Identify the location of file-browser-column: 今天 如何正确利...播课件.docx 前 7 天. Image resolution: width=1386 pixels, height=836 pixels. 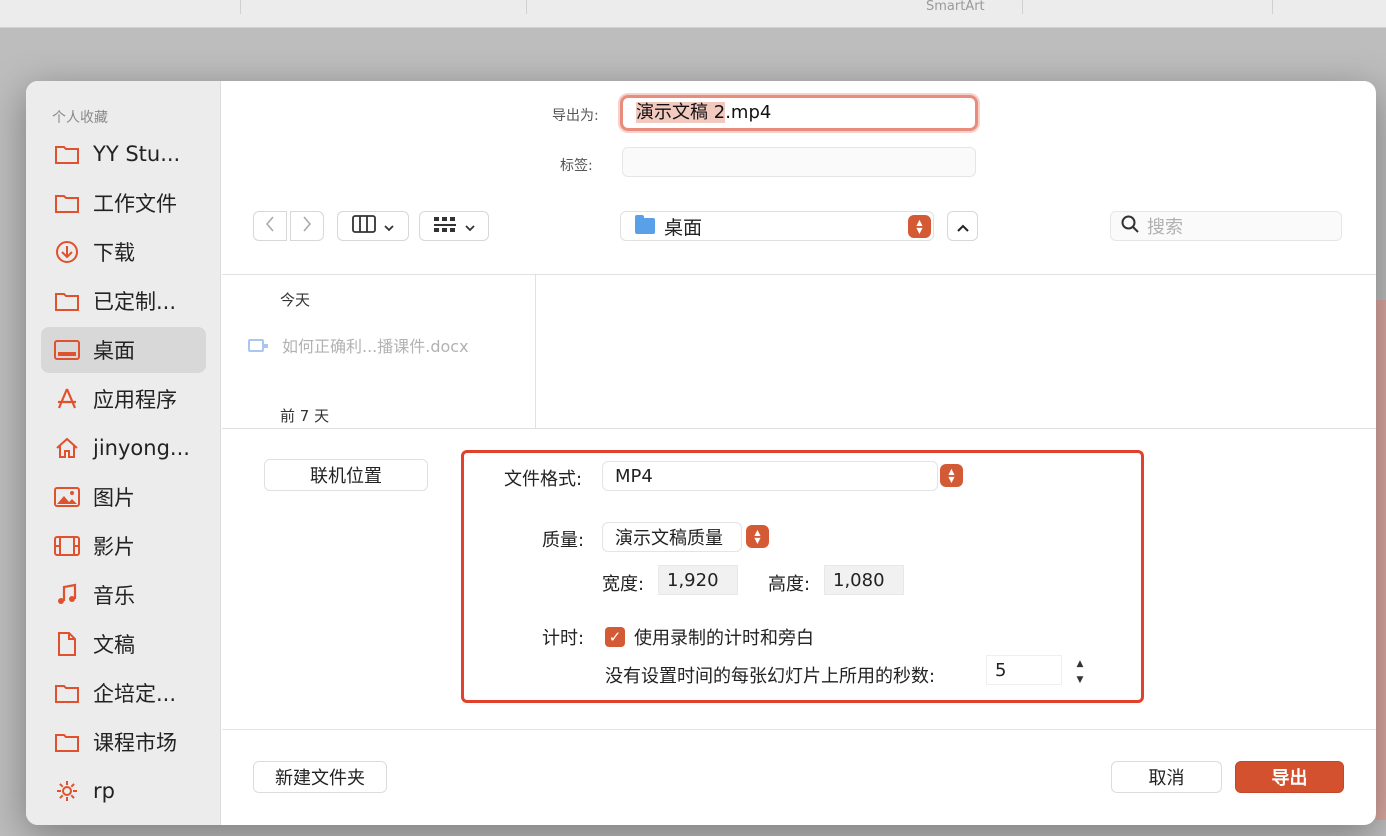
(379, 351).